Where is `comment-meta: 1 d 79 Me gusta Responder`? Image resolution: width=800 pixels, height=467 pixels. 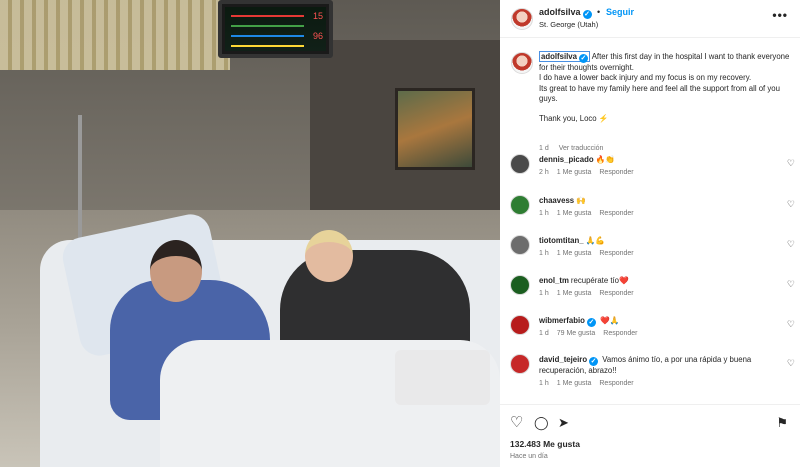
comment-meta: 1 d 79 Me gusta Responder is located at coordinates (592, 333).